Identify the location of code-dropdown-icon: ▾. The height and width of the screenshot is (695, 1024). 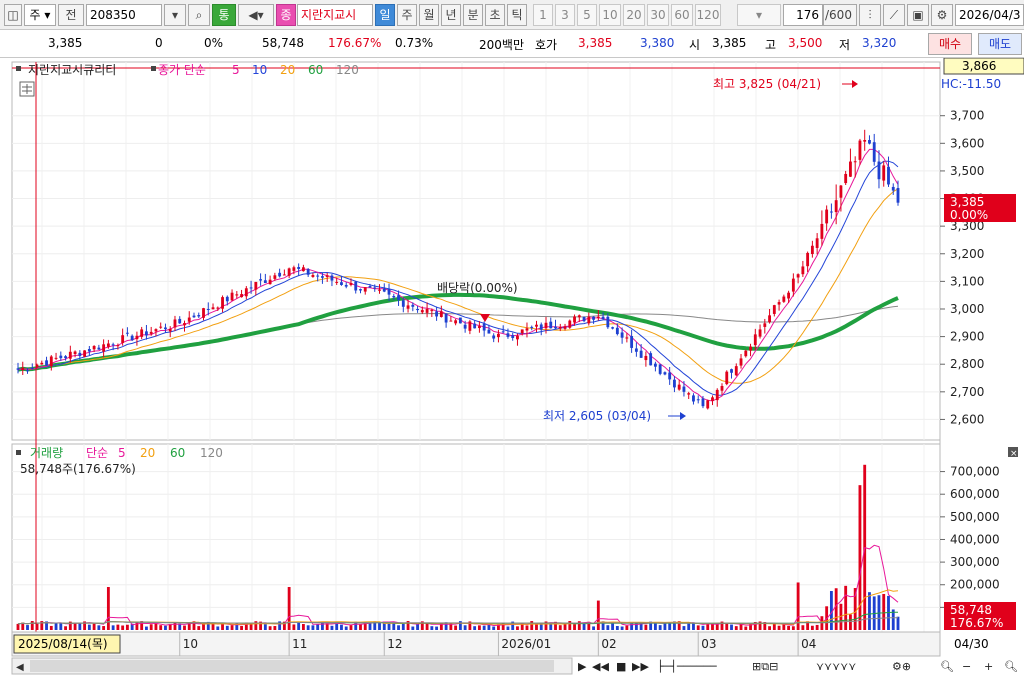
(175, 15).